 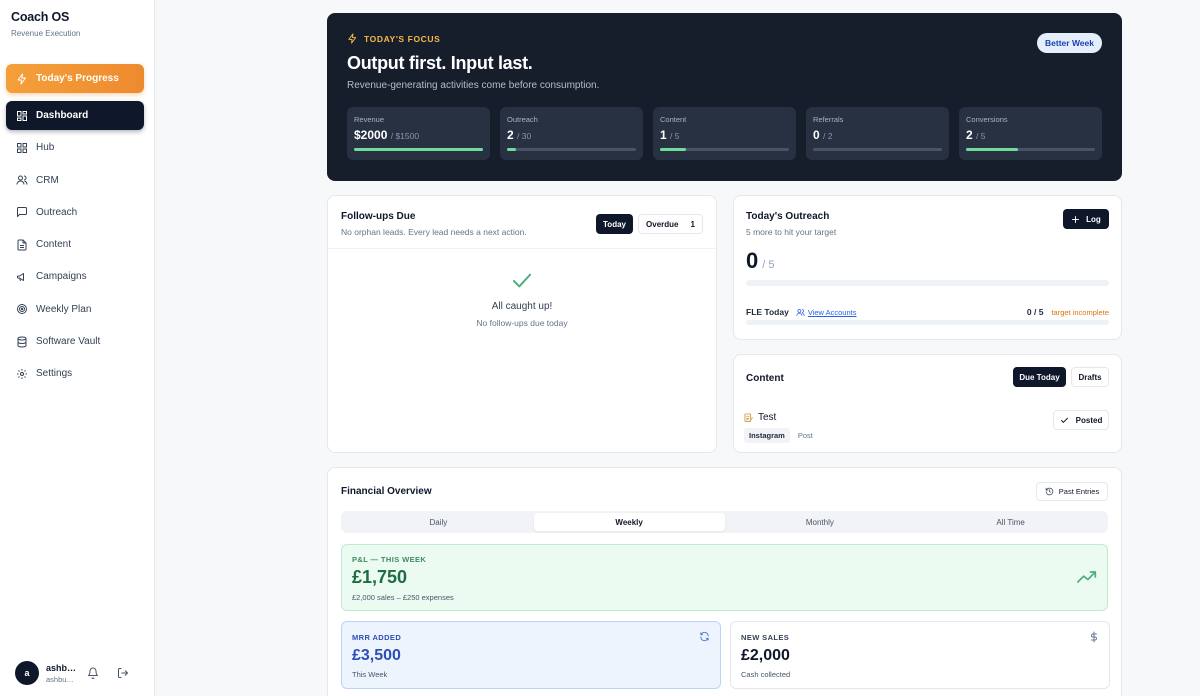 What do you see at coordinates (670, 224) in the screenshot?
I see `tab-overdue: Overdue 1` at bounding box center [670, 224].